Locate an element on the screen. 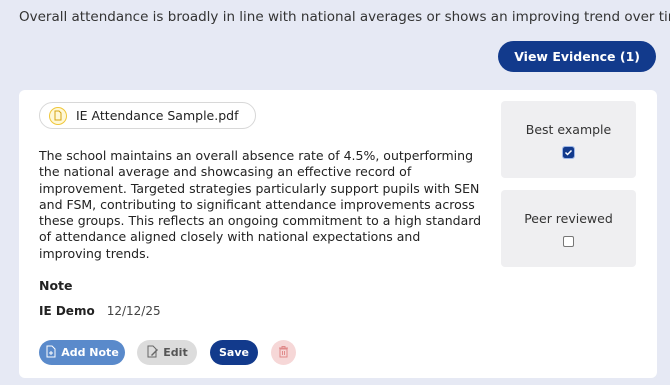 This screenshot has height=385, width=670. file-name: IE Attendance Sample.pdf is located at coordinates (157, 115).